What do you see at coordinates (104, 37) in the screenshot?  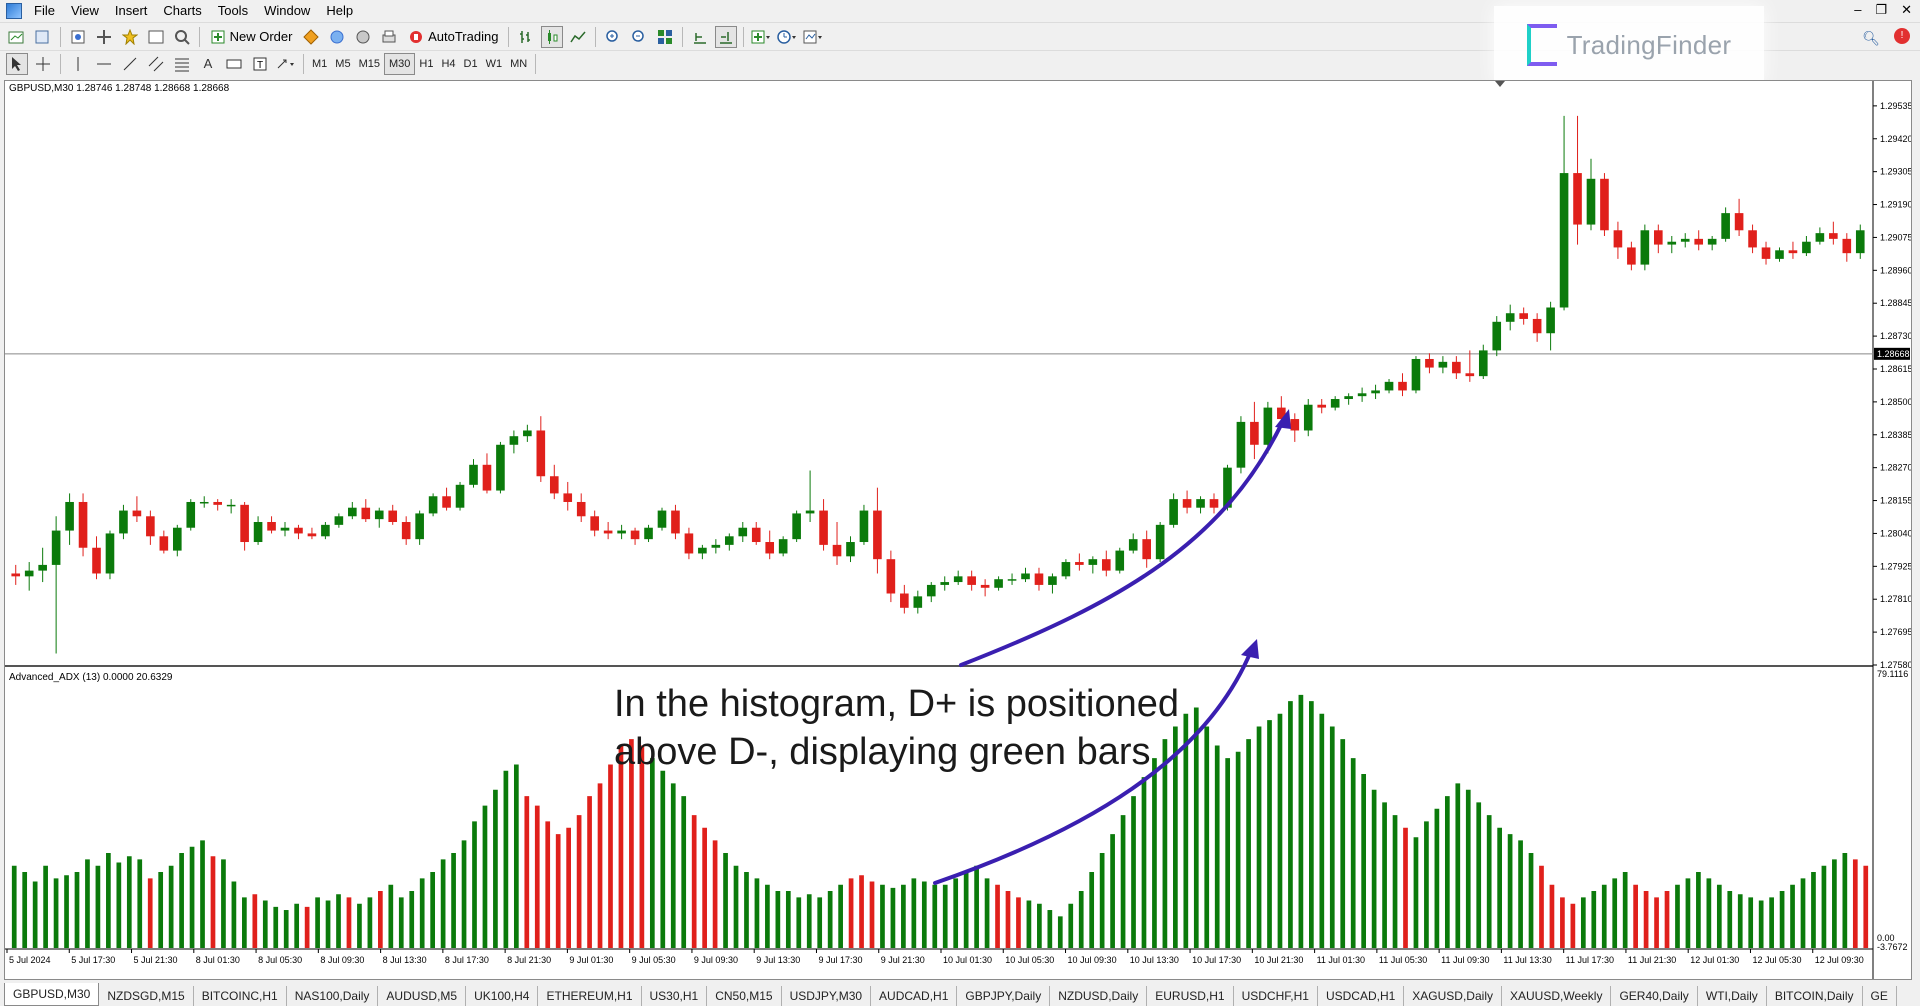 I see `data-window-icon` at bounding box center [104, 37].